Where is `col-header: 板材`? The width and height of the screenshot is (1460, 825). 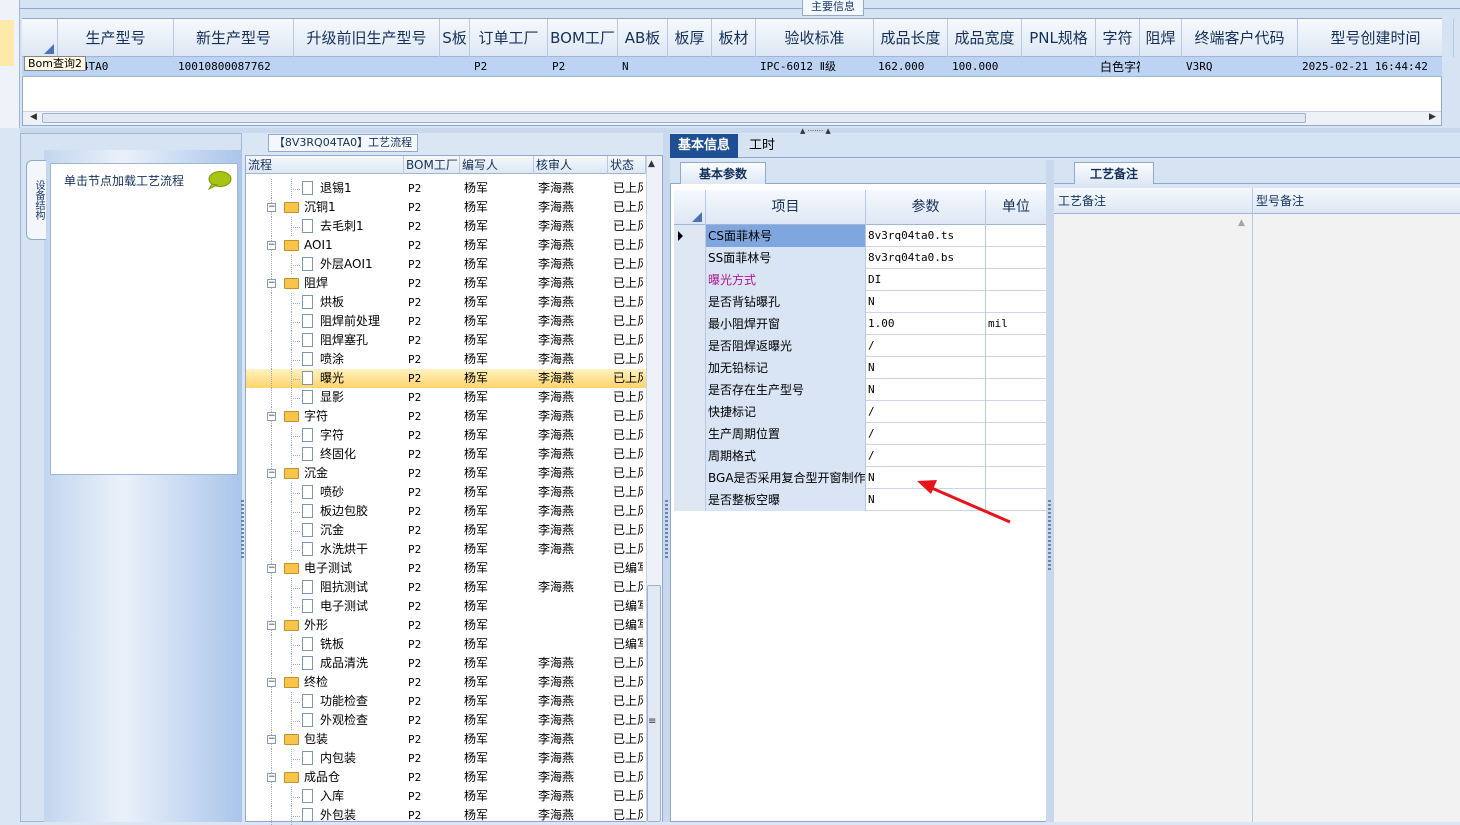 col-header: 板材 is located at coordinates (734, 38).